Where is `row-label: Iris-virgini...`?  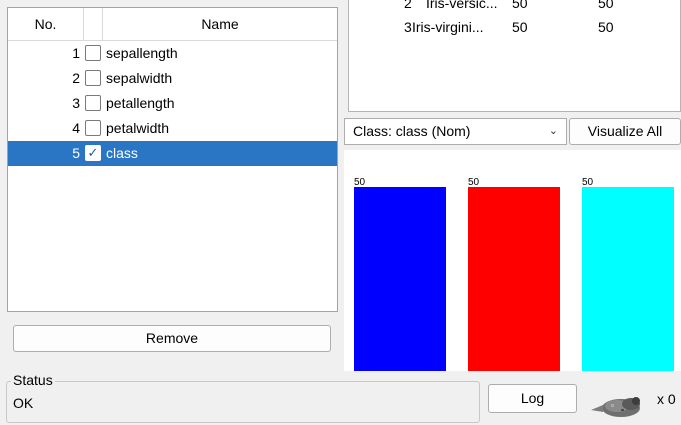
row-label: Iris-virgini... is located at coordinates (448, 27).